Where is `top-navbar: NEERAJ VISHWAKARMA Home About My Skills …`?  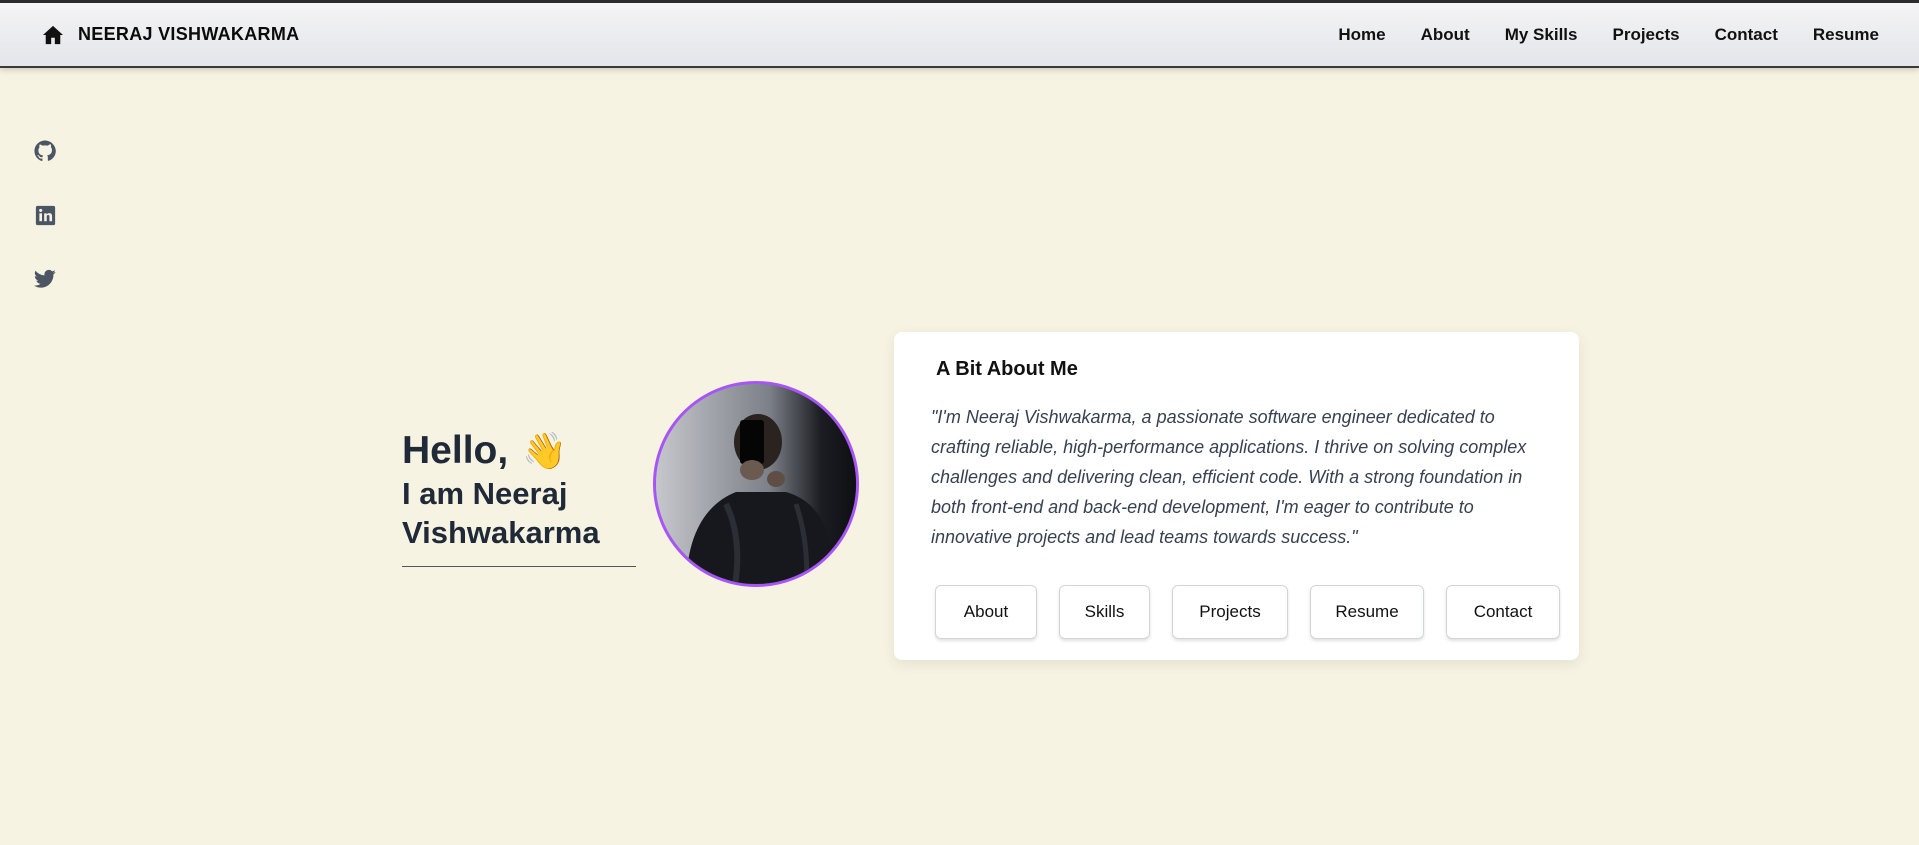 top-navbar: NEERAJ VISHWAKARMA Home About My Skills … is located at coordinates (959, 34).